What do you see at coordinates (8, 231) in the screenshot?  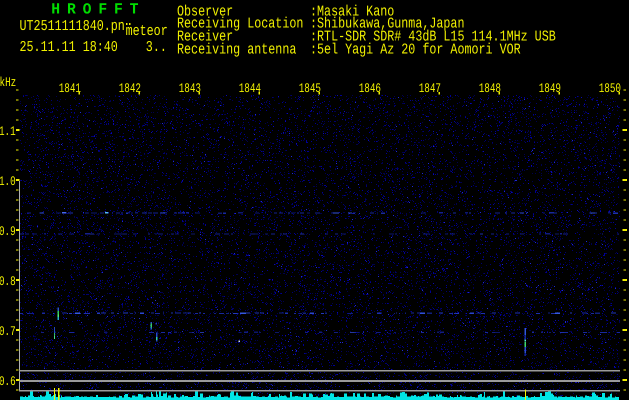 I see `svg-text: 0.9` at bounding box center [8, 231].